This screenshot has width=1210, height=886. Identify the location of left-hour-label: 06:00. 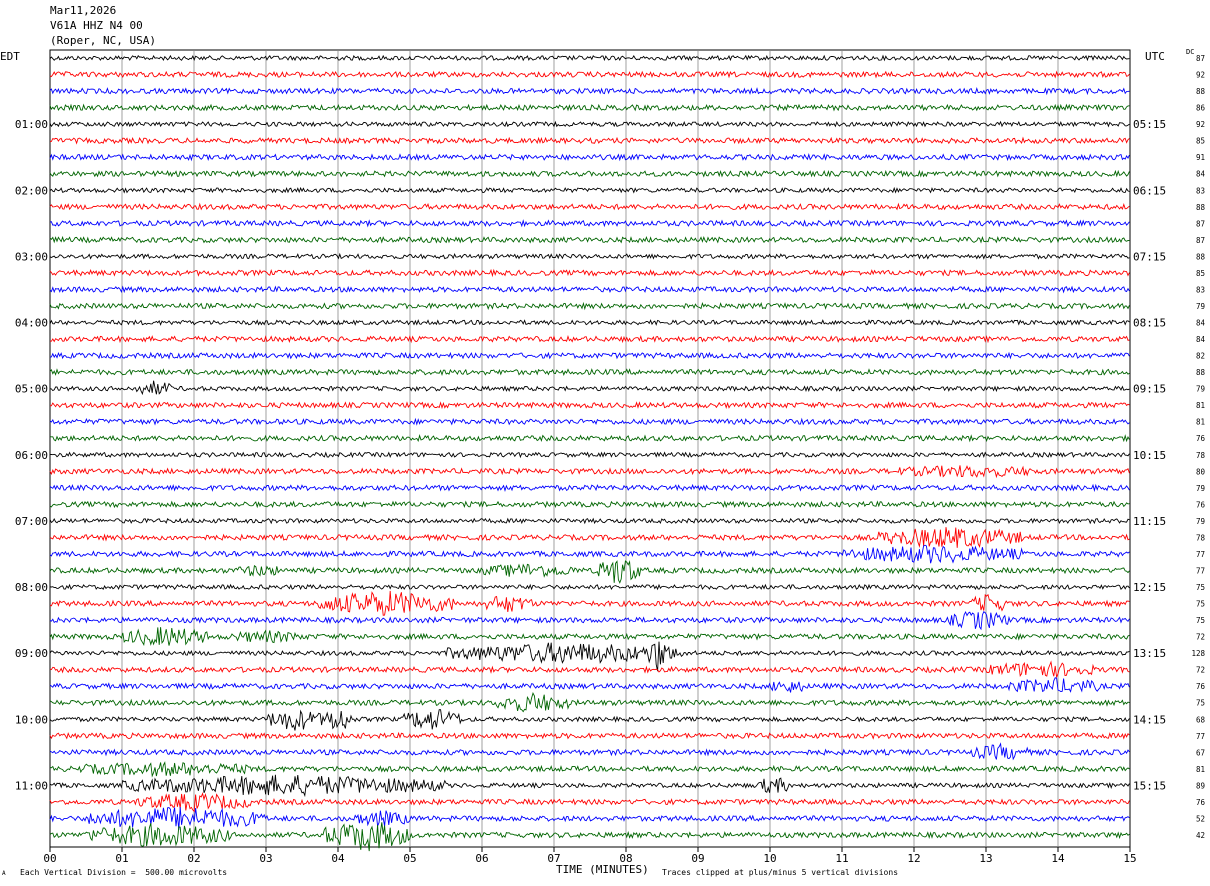
(31, 455).